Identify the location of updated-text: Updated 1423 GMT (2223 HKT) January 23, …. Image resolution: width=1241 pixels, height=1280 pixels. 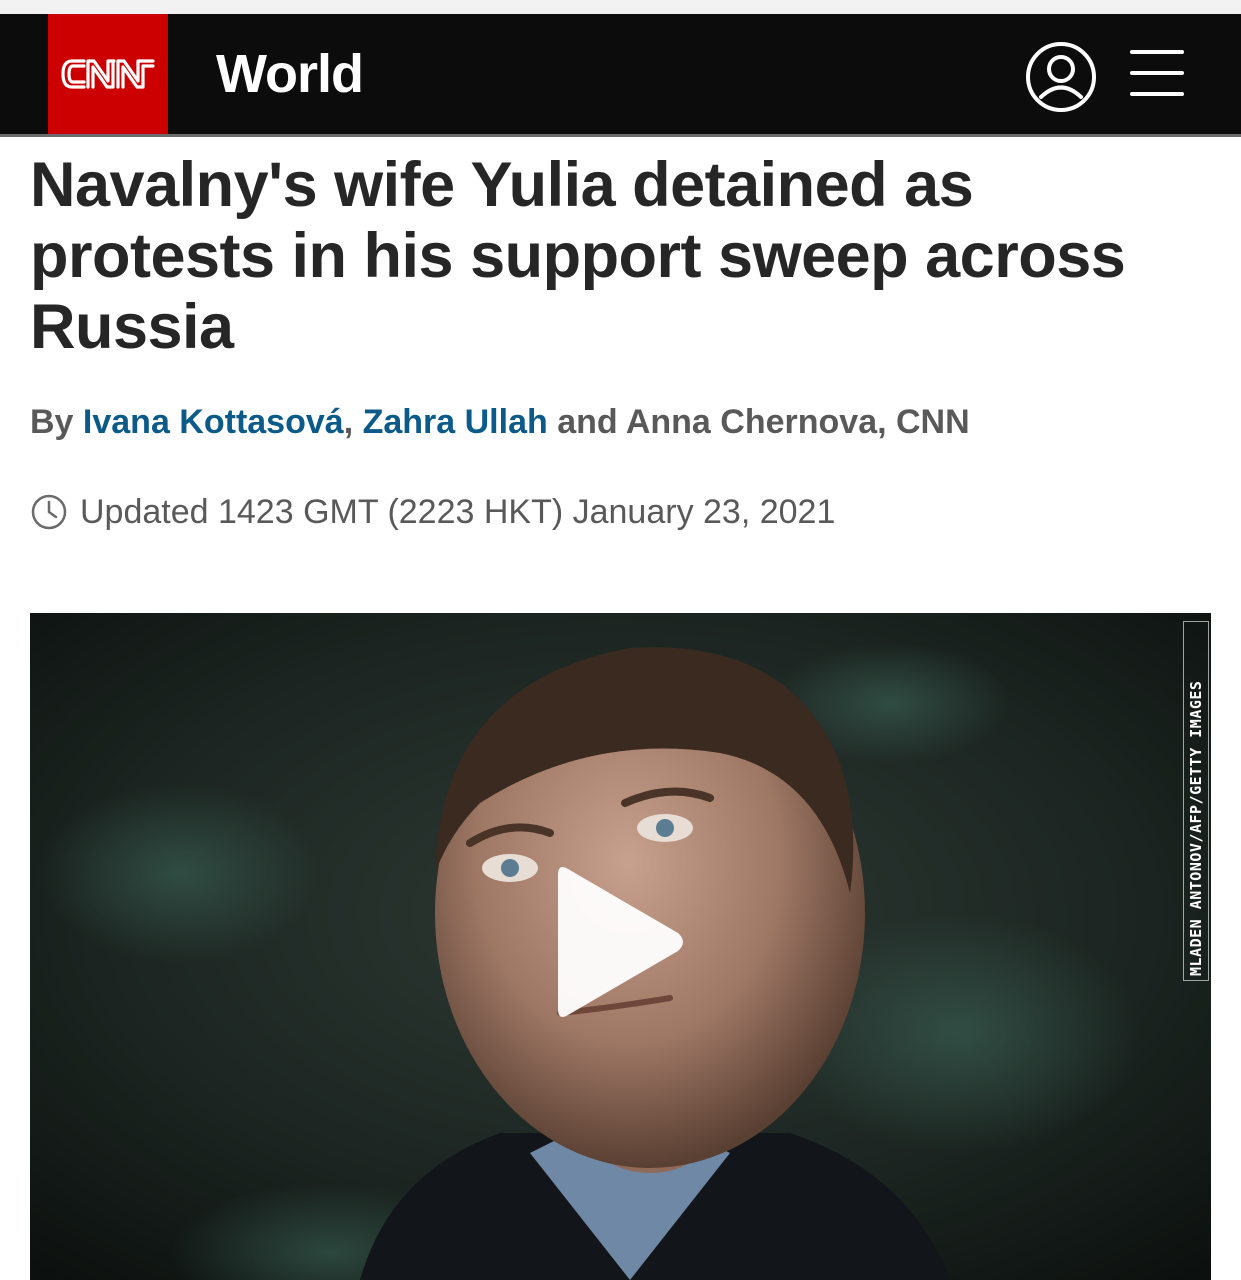
(458, 512).